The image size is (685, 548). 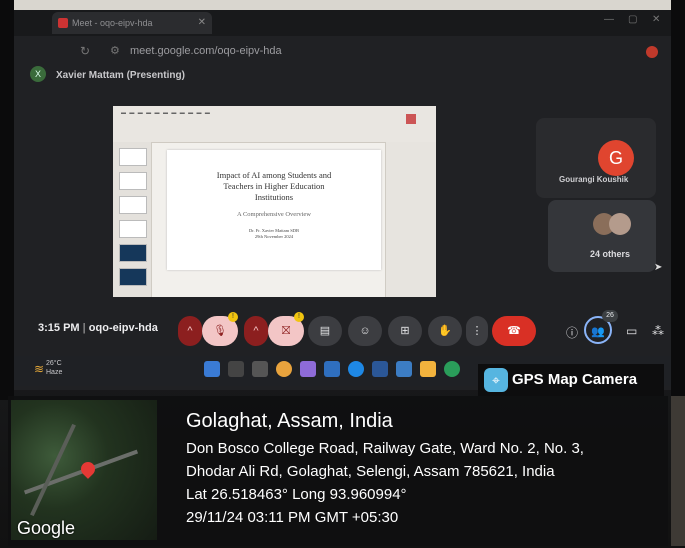 I want to click on leave-call-button: ☎, so click(x=514, y=331).